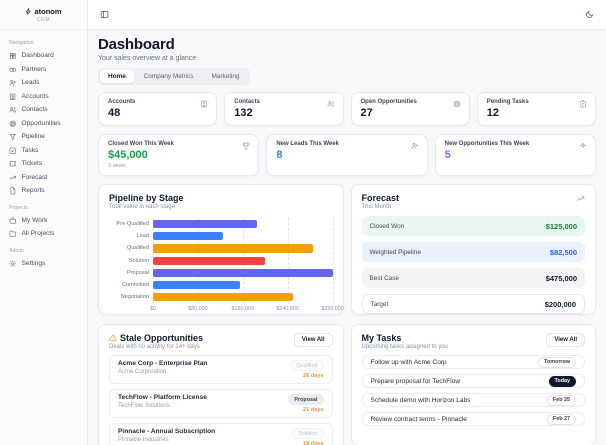 Image resolution: width=606 pixels, height=445 pixels. I want to click on forecast-row: Target $200,000, so click(473, 304).